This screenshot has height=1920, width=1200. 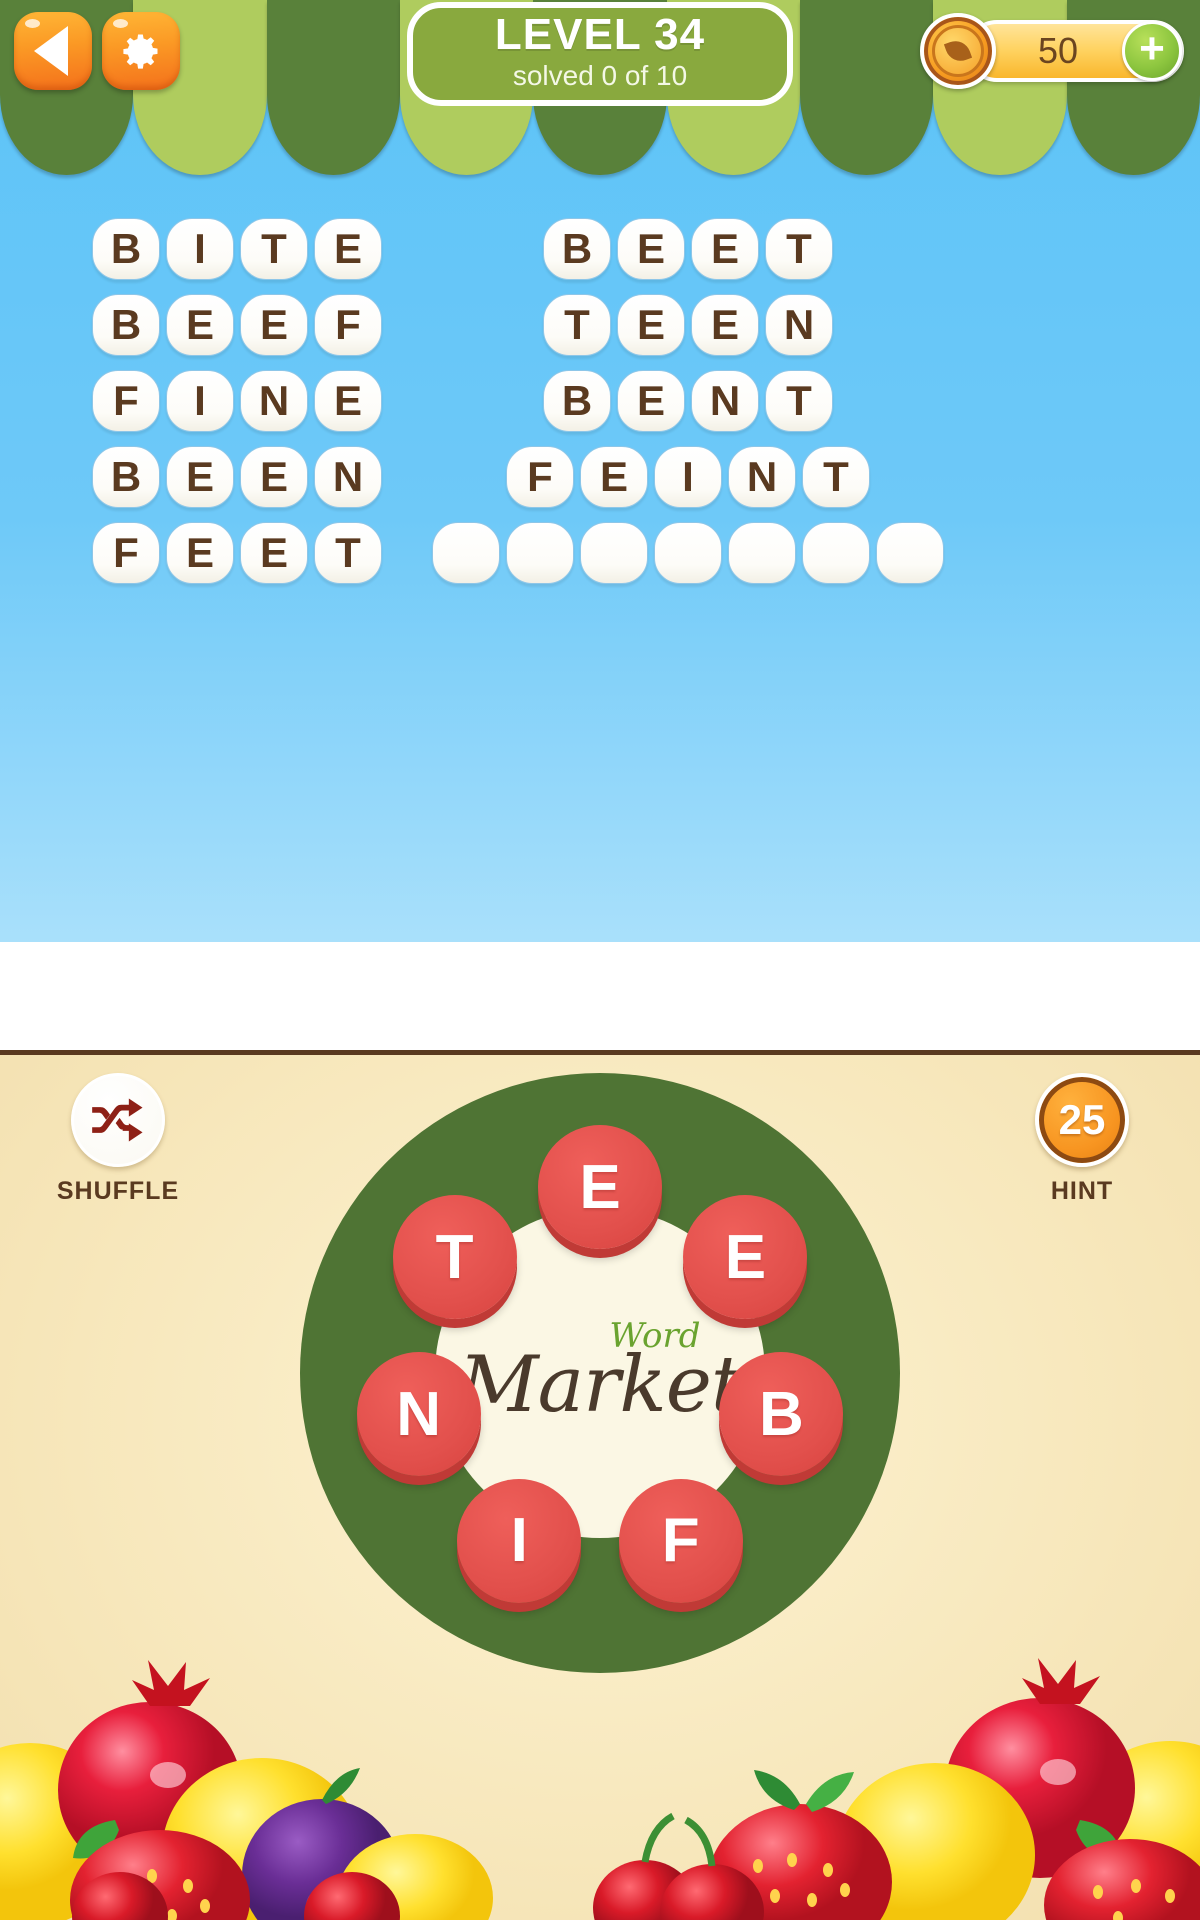 I want to click on wheel-letter-button: F, so click(x=680, y=1540).